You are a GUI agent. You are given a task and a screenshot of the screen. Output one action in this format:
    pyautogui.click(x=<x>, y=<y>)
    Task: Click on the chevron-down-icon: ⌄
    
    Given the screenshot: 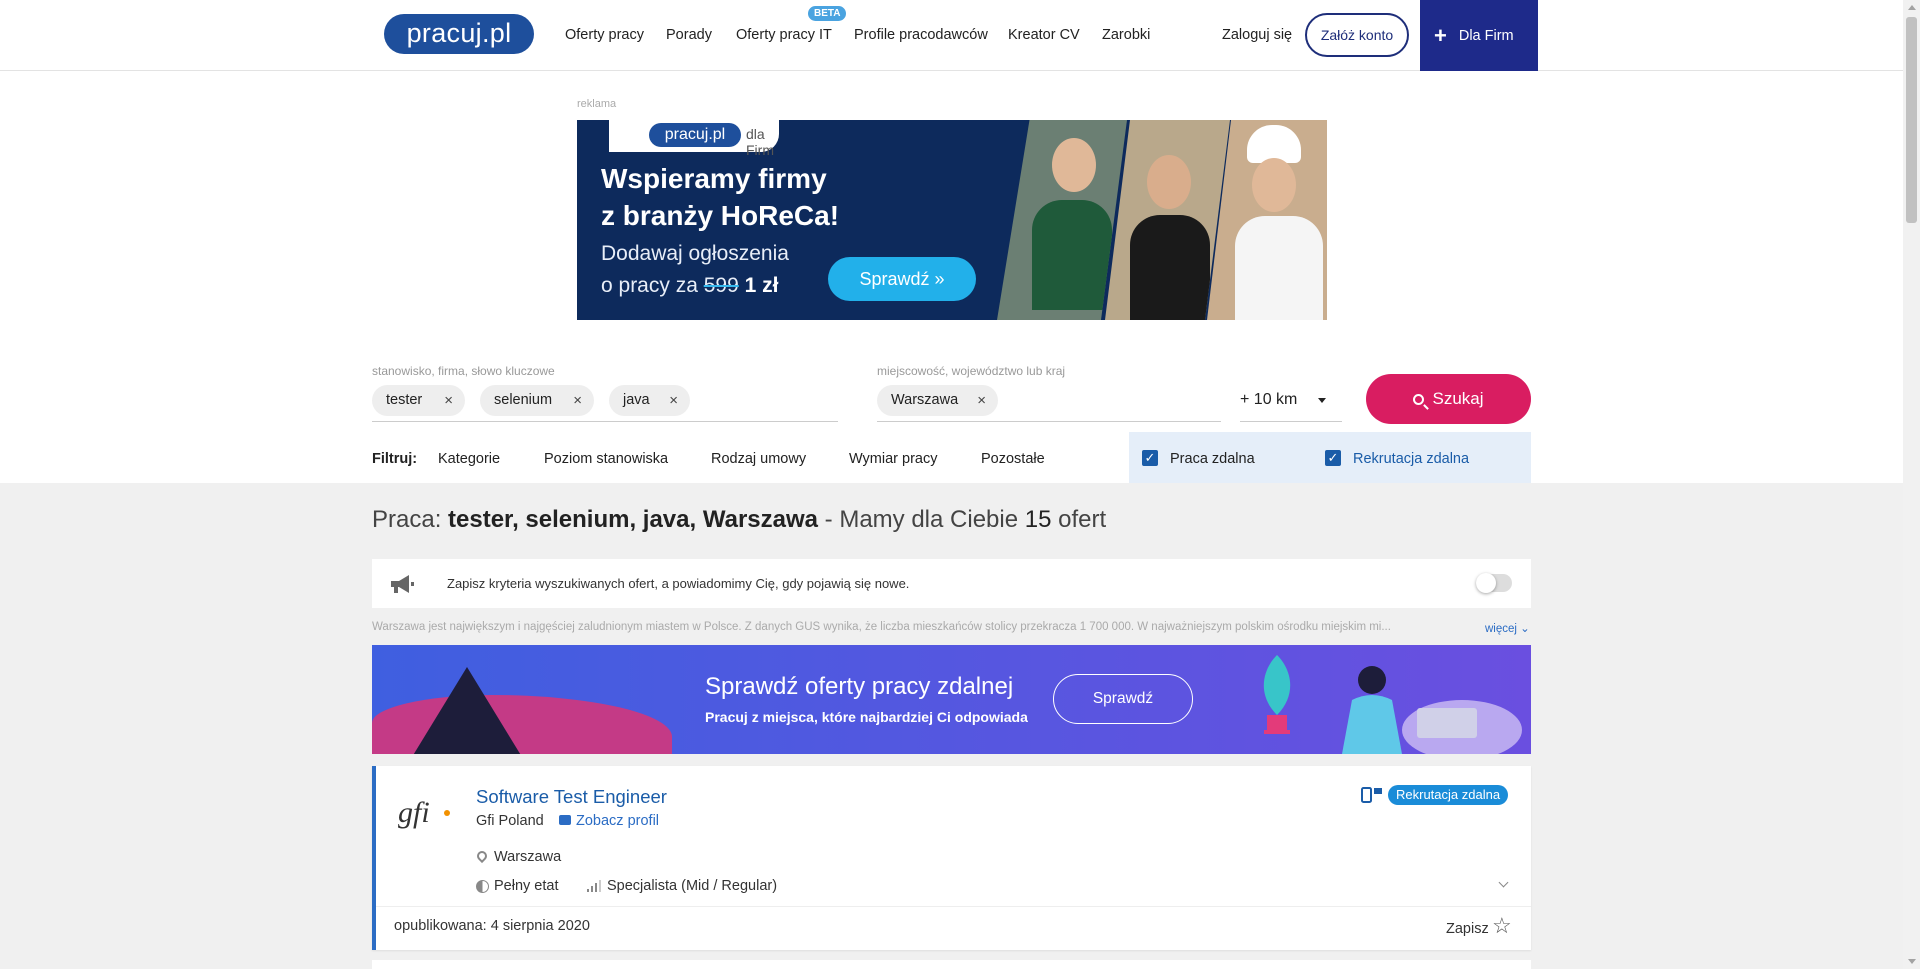 What is the action you would take?
    pyautogui.click(x=1525, y=629)
    